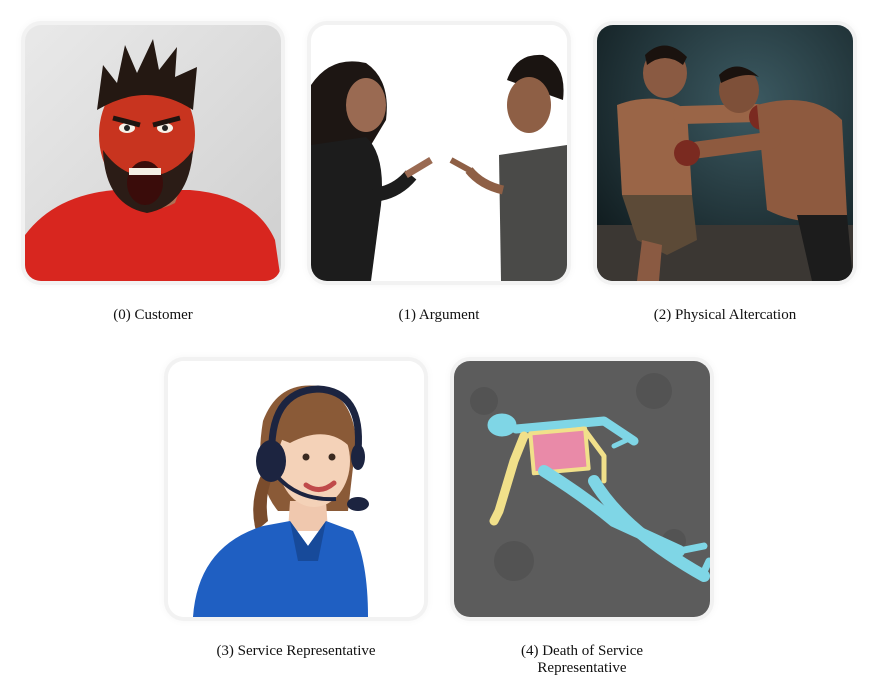 The width and height of the screenshot is (878, 692). Describe the element at coordinates (582, 659) in the screenshot. I see `caption-death-of-service-representative: (4) Death of Service Representative` at that location.